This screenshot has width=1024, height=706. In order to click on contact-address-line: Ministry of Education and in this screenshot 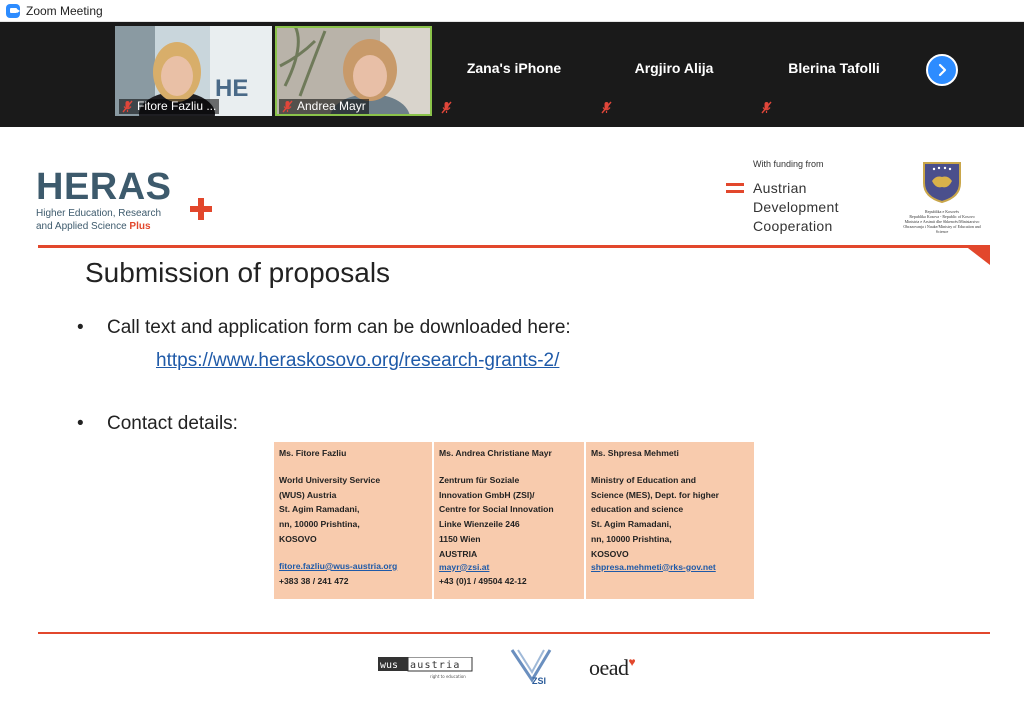, I will do `click(644, 479)`.